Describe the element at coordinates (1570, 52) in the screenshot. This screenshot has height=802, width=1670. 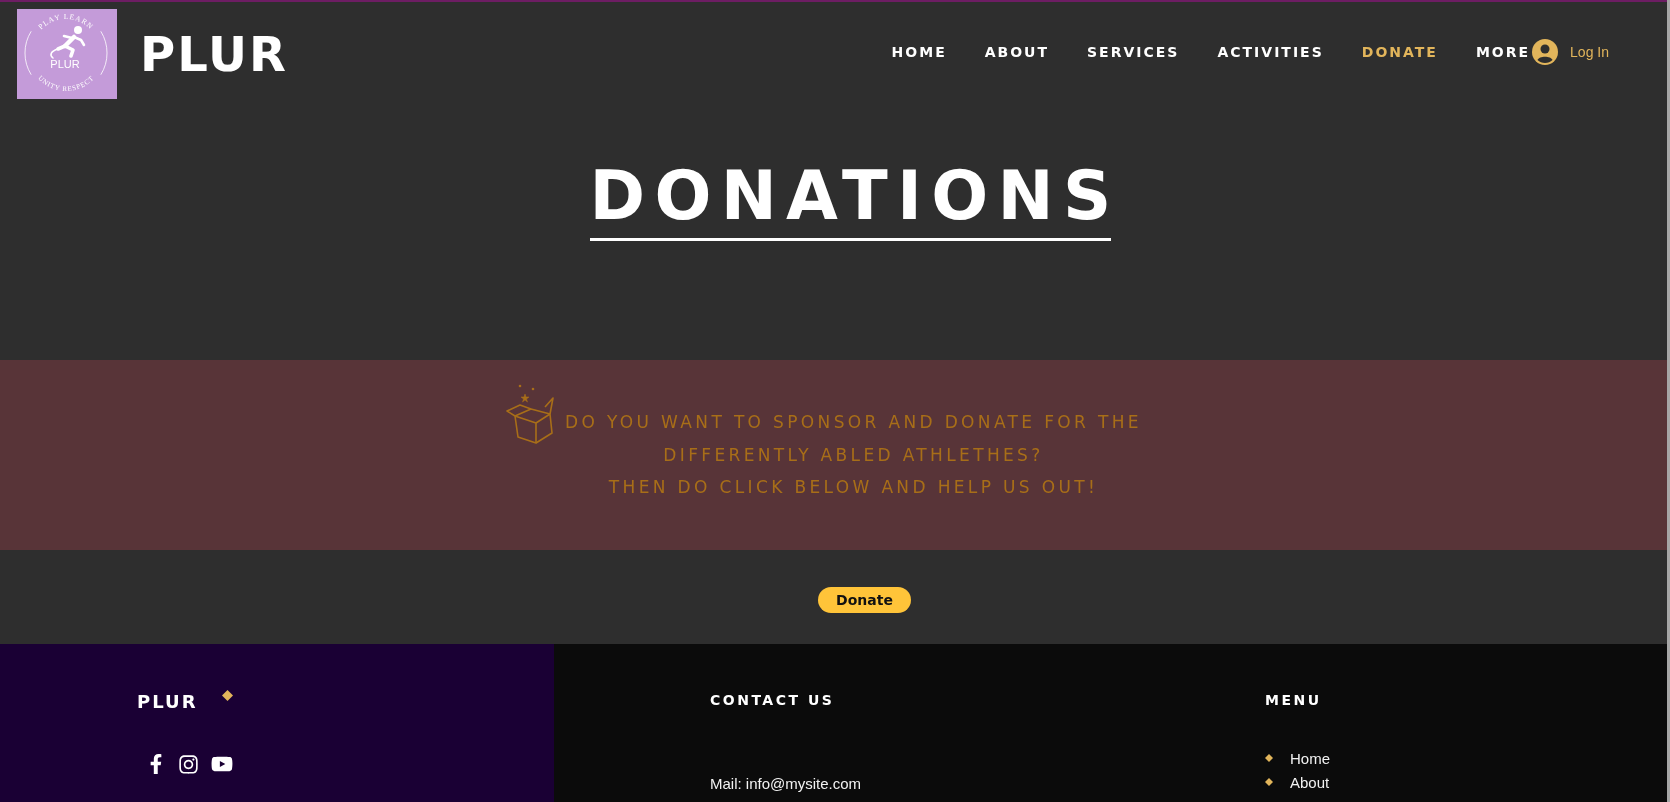
I see `login-button: Log In` at that location.